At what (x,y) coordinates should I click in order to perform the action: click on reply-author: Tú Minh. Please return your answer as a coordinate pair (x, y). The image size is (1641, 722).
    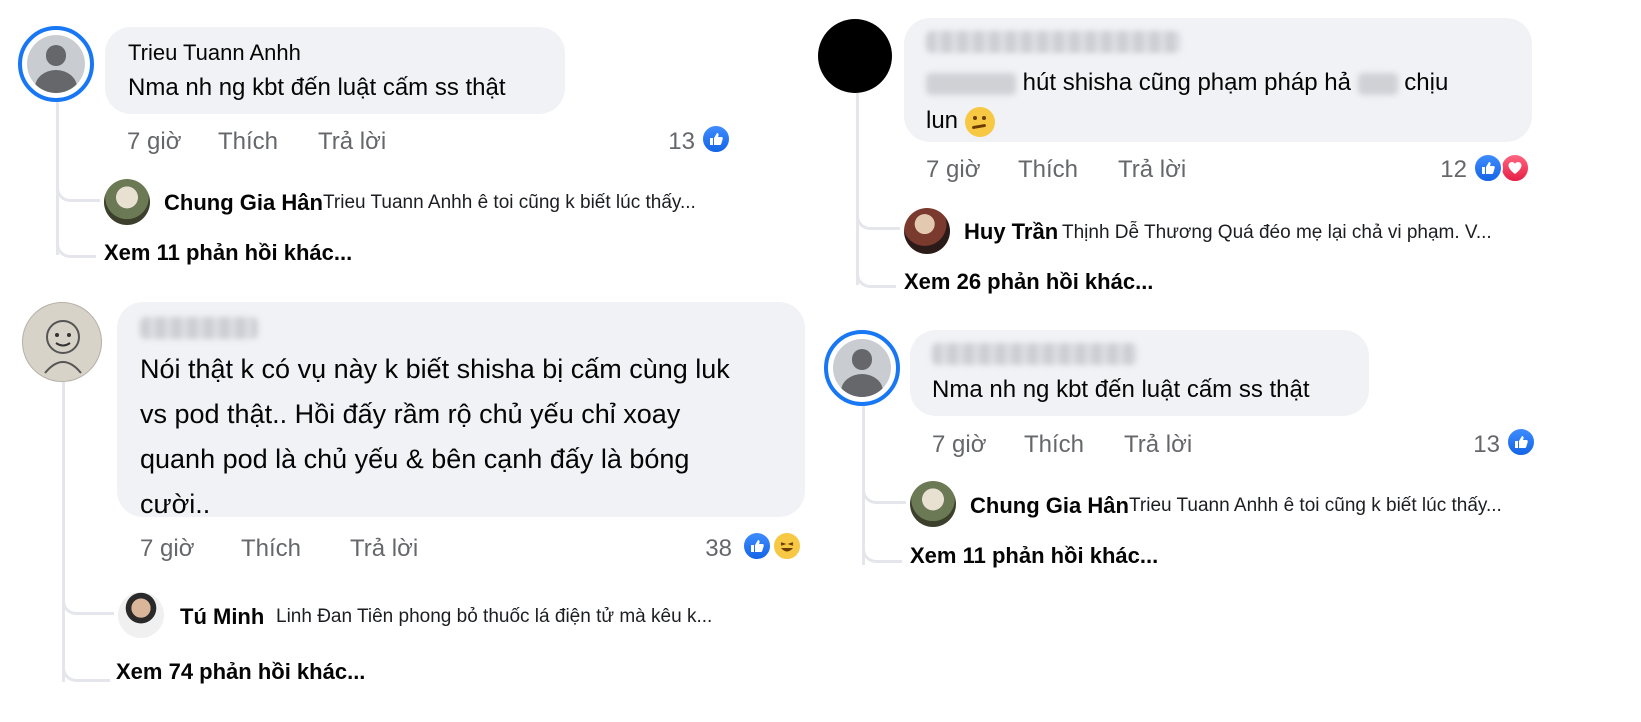
    Looking at the image, I should click on (222, 617).